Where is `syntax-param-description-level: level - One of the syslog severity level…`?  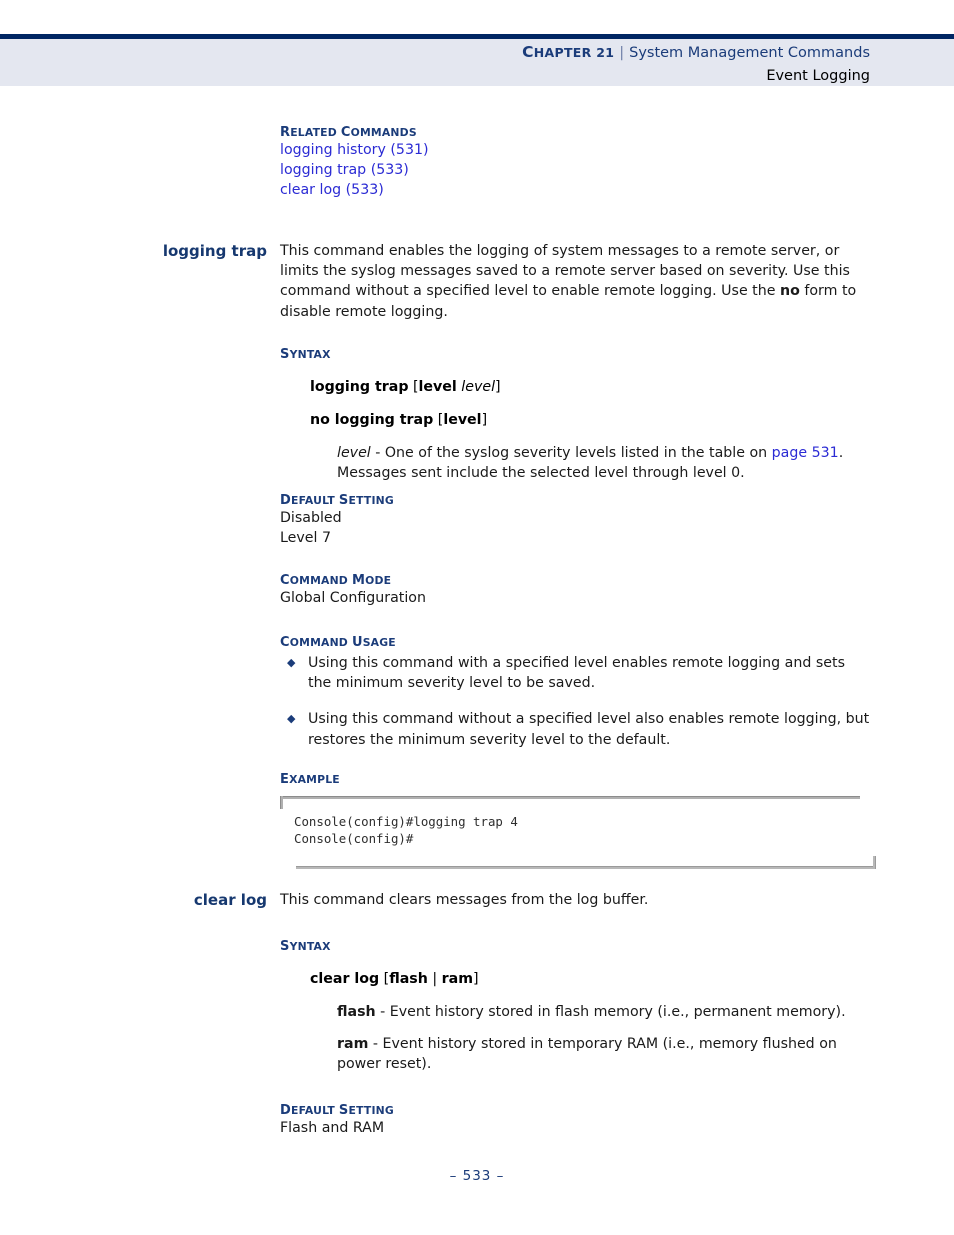
syntax-param-description-level: level - One of the syslog severity level… is located at coordinates (603, 463).